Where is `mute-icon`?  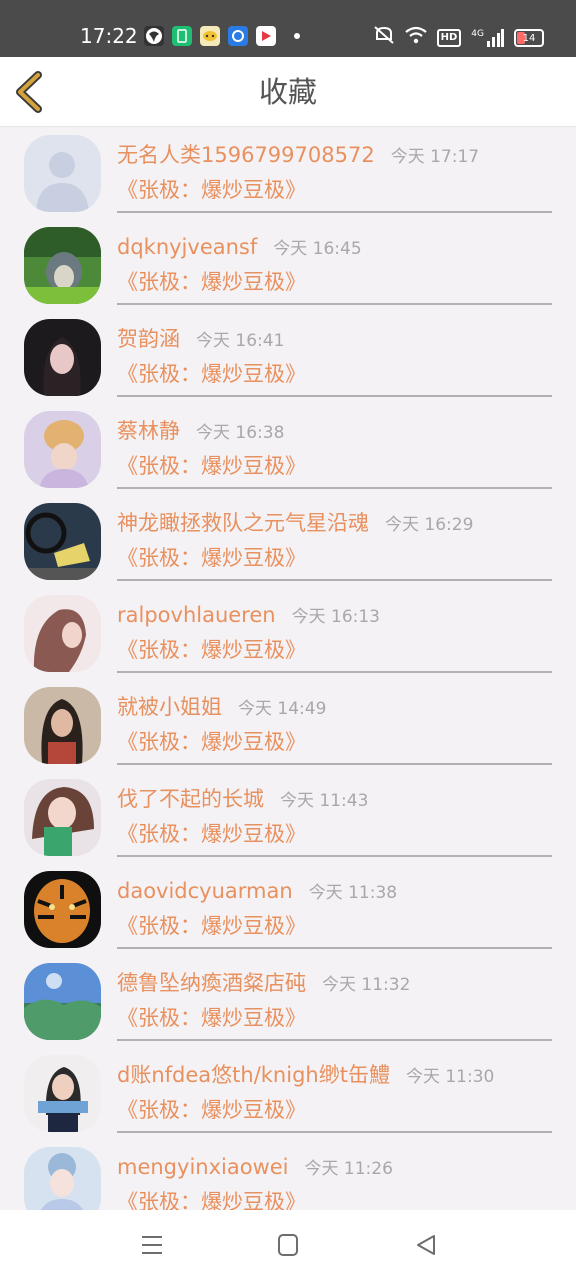 mute-icon is located at coordinates (384, 38).